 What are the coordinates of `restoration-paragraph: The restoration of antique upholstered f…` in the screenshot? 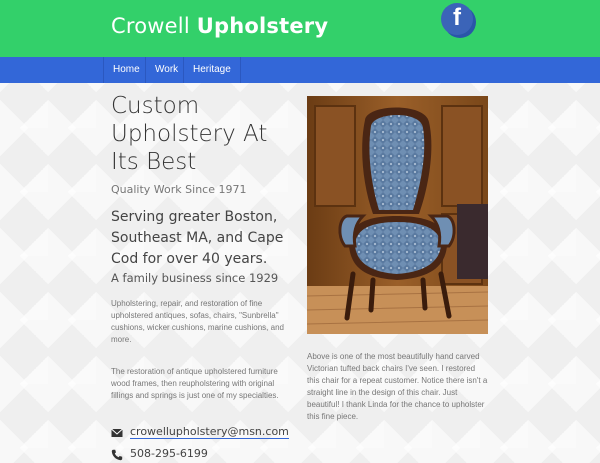 It's located at (195, 383).